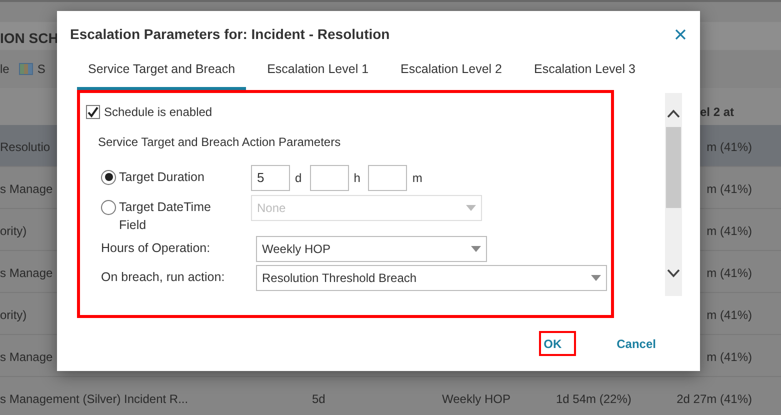 This screenshot has width=781, height=415. I want to click on ok-button: OK, so click(557, 343).